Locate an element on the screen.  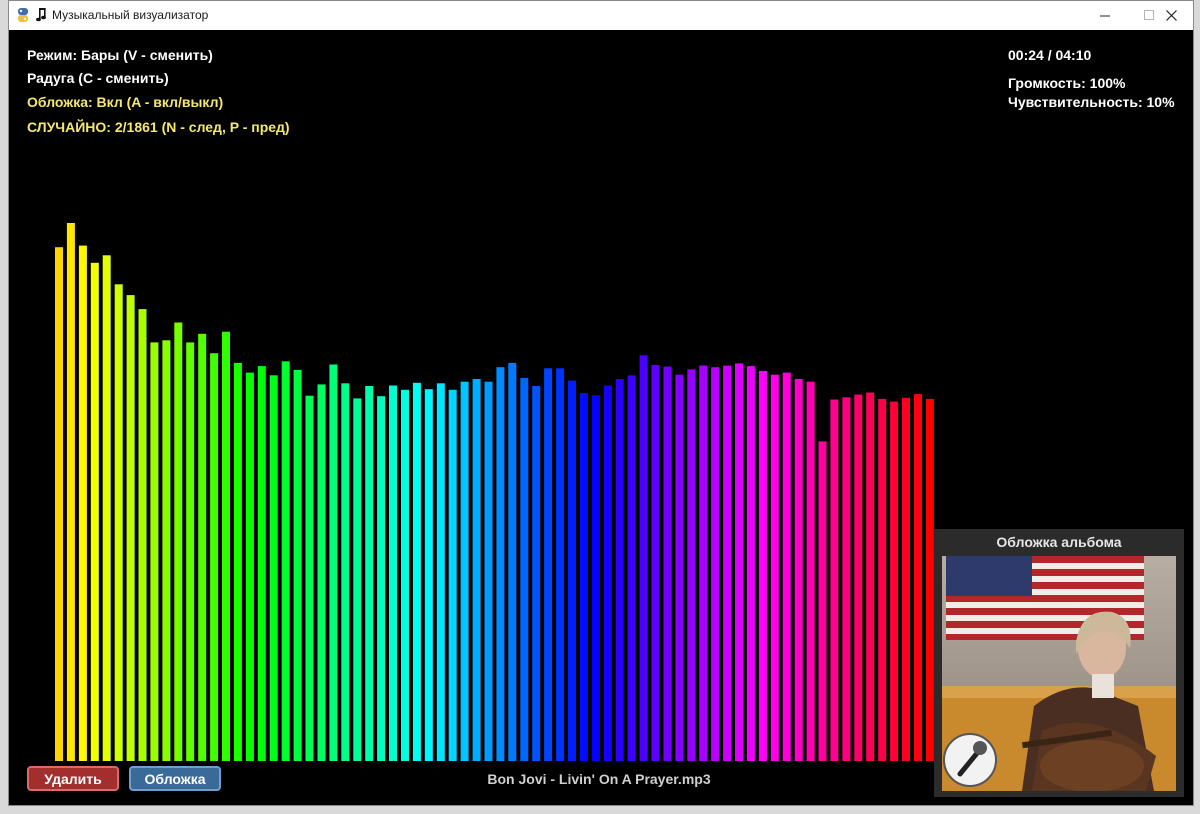
delete-button: Удалить is located at coordinates (73, 778).